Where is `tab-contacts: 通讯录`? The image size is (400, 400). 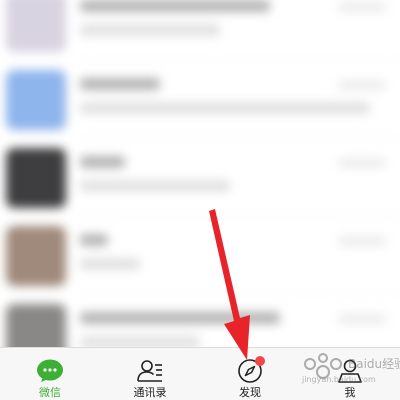
tab-contacts: 通讯录 is located at coordinates (150, 374).